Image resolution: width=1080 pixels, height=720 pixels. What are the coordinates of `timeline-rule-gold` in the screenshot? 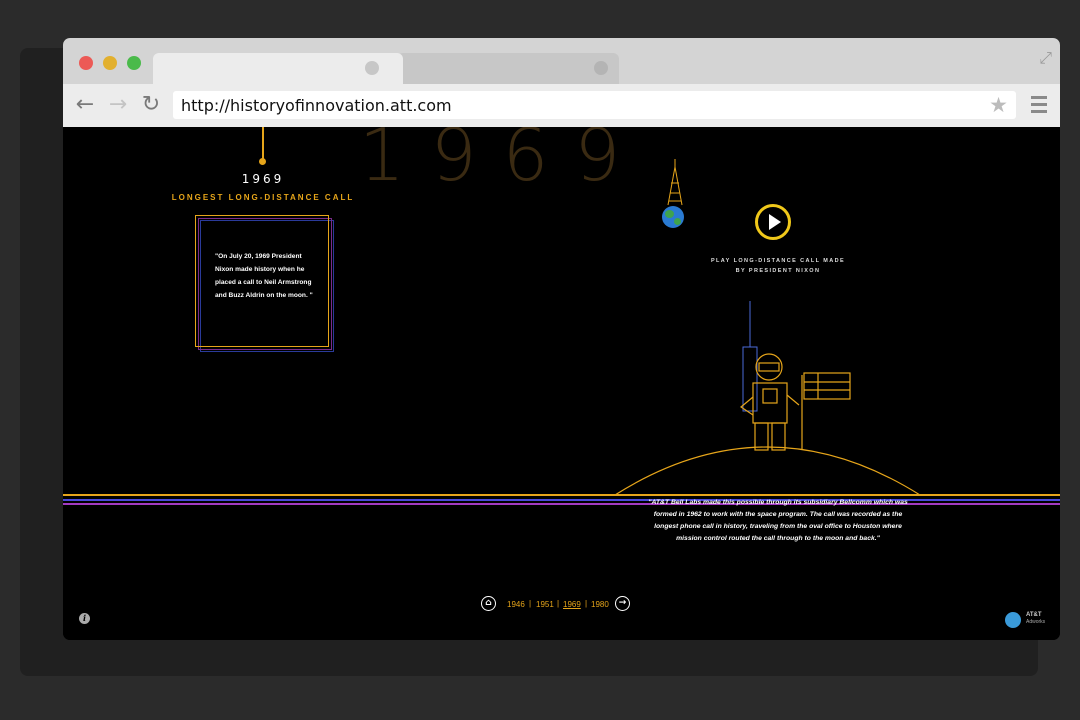 It's located at (561, 495).